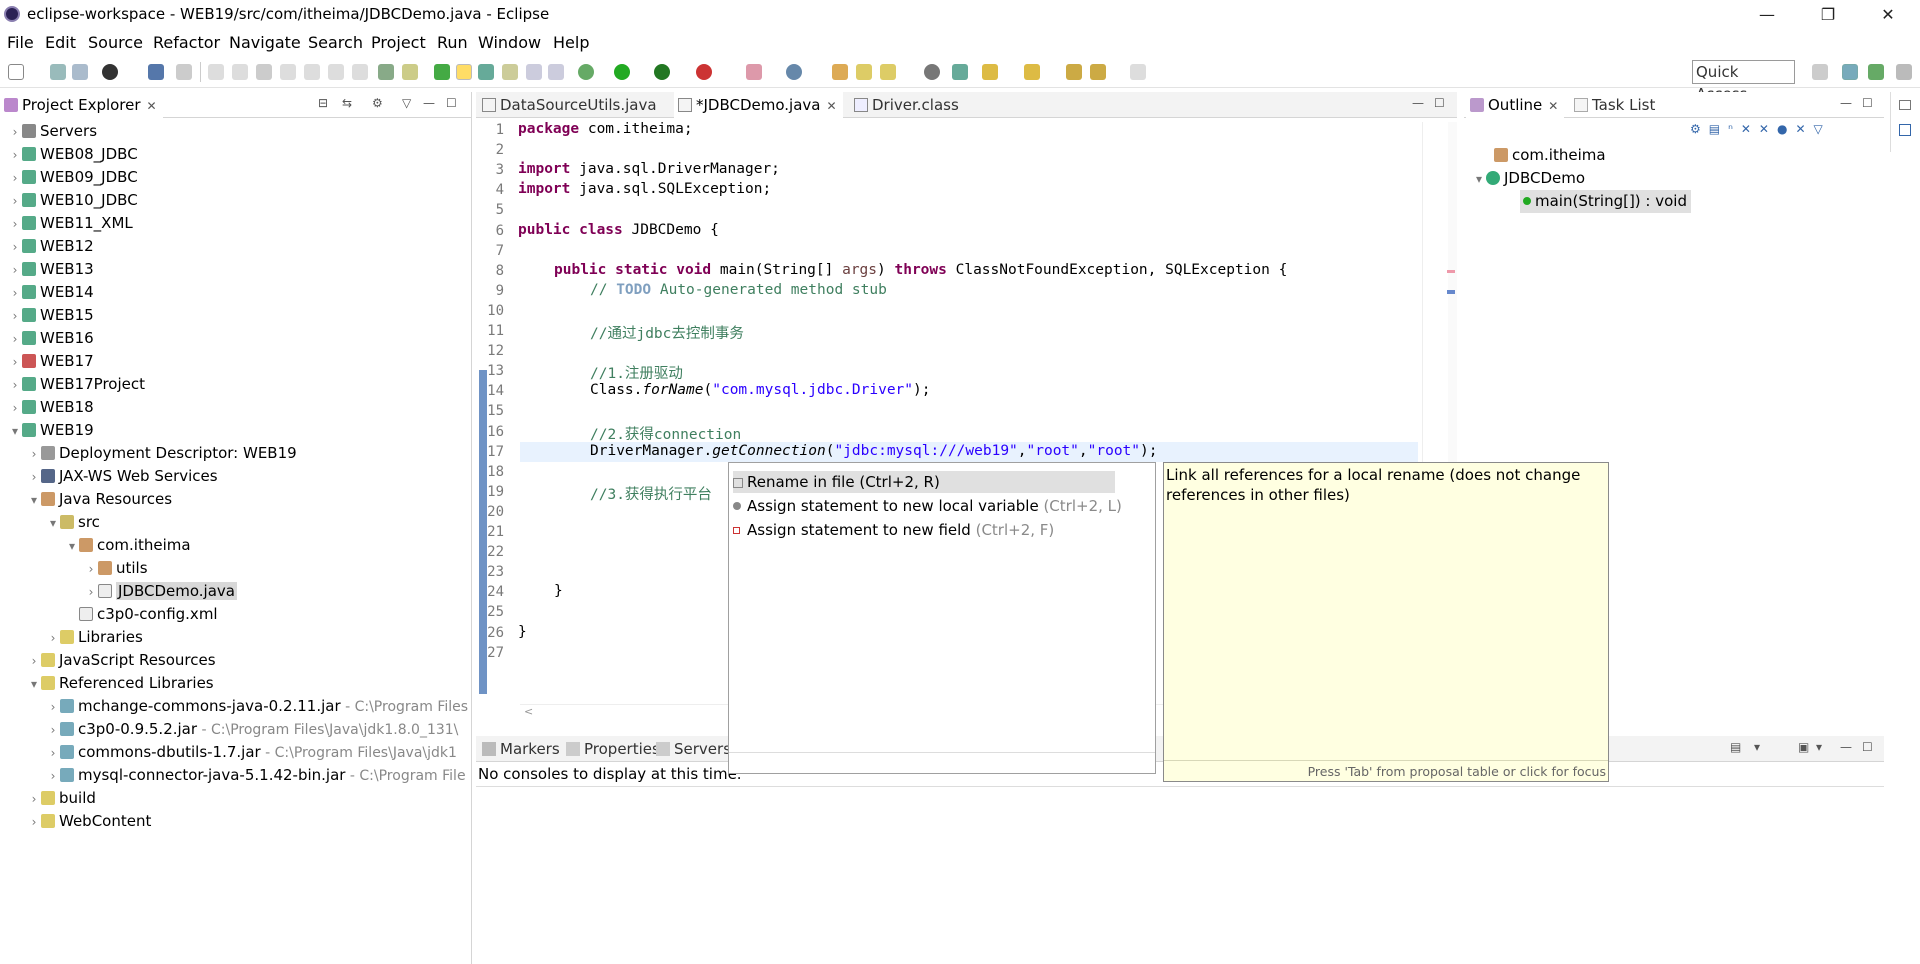 This screenshot has height=964, width=1920. I want to click on new-icon, so click(16, 72).